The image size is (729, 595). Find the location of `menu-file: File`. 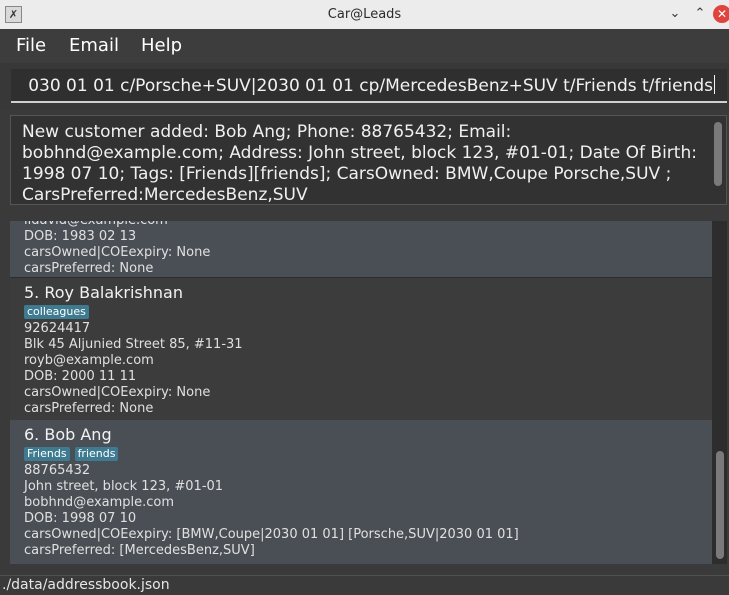

menu-file: File is located at coordinates (31, 46).